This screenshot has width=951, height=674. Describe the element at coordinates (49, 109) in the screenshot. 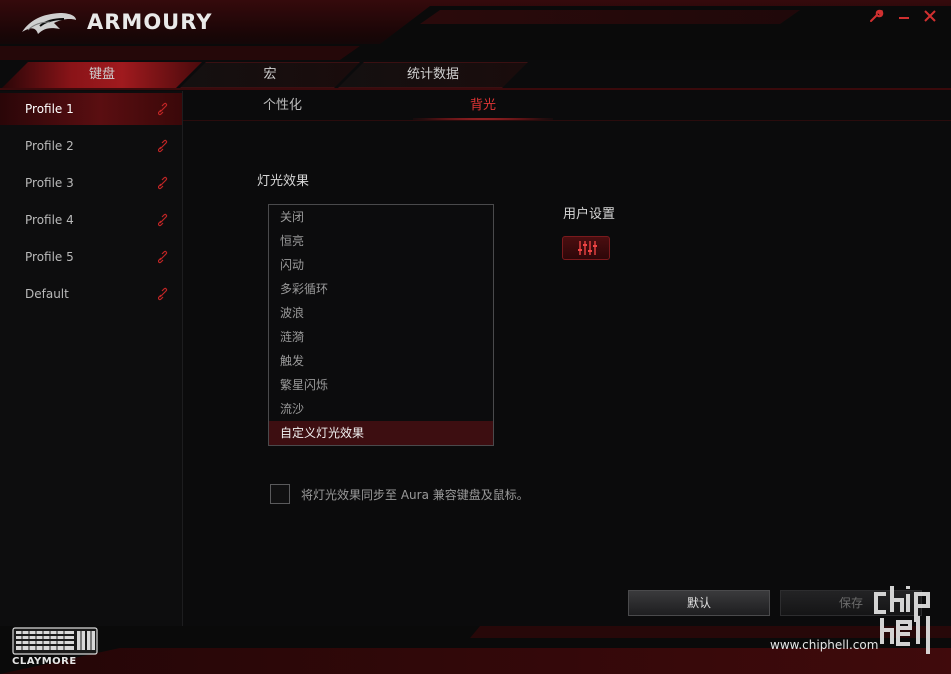

I see `sidebar-item-label: Profile 1` at that location.